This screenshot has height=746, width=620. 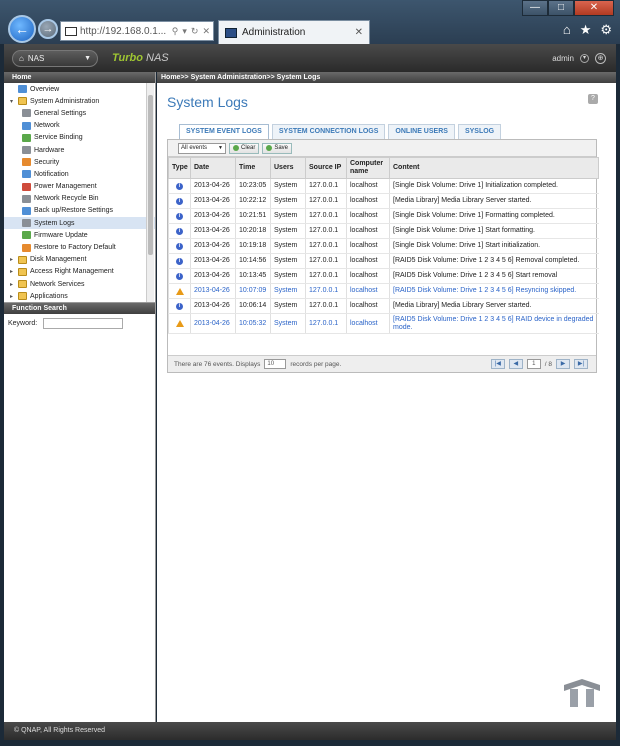 What do you see at coordinates (515, 364) in the screenshot?
I see `prev-page-button: ◀` at bounding box center [515, 364].